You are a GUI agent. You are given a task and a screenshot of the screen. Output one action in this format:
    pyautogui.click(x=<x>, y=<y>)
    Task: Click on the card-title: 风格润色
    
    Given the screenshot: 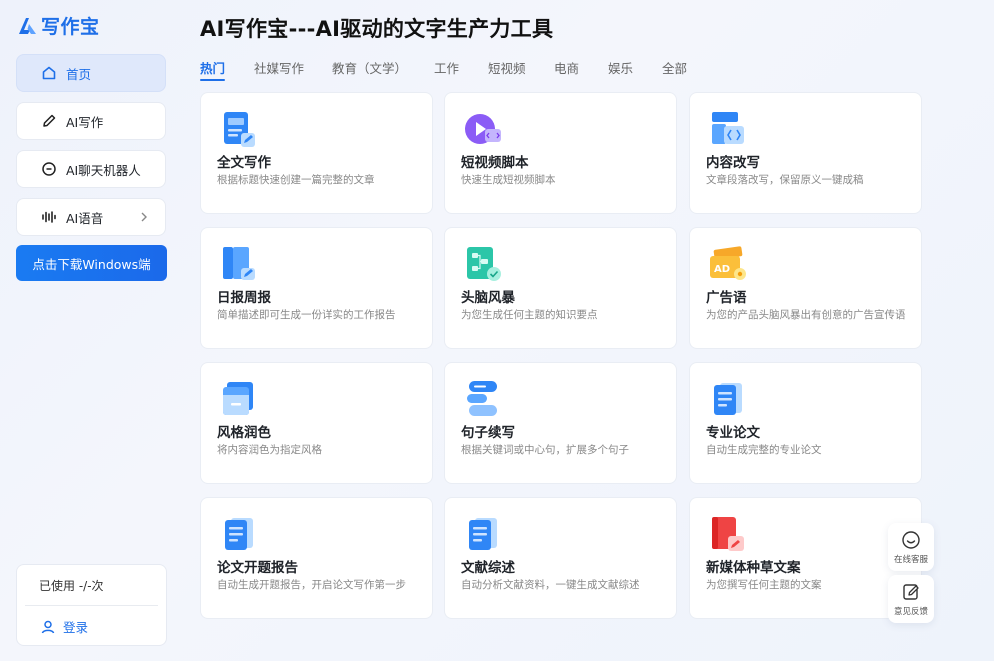 What is the action you would take?
    pyautogui.click(x=244, y=433)
    